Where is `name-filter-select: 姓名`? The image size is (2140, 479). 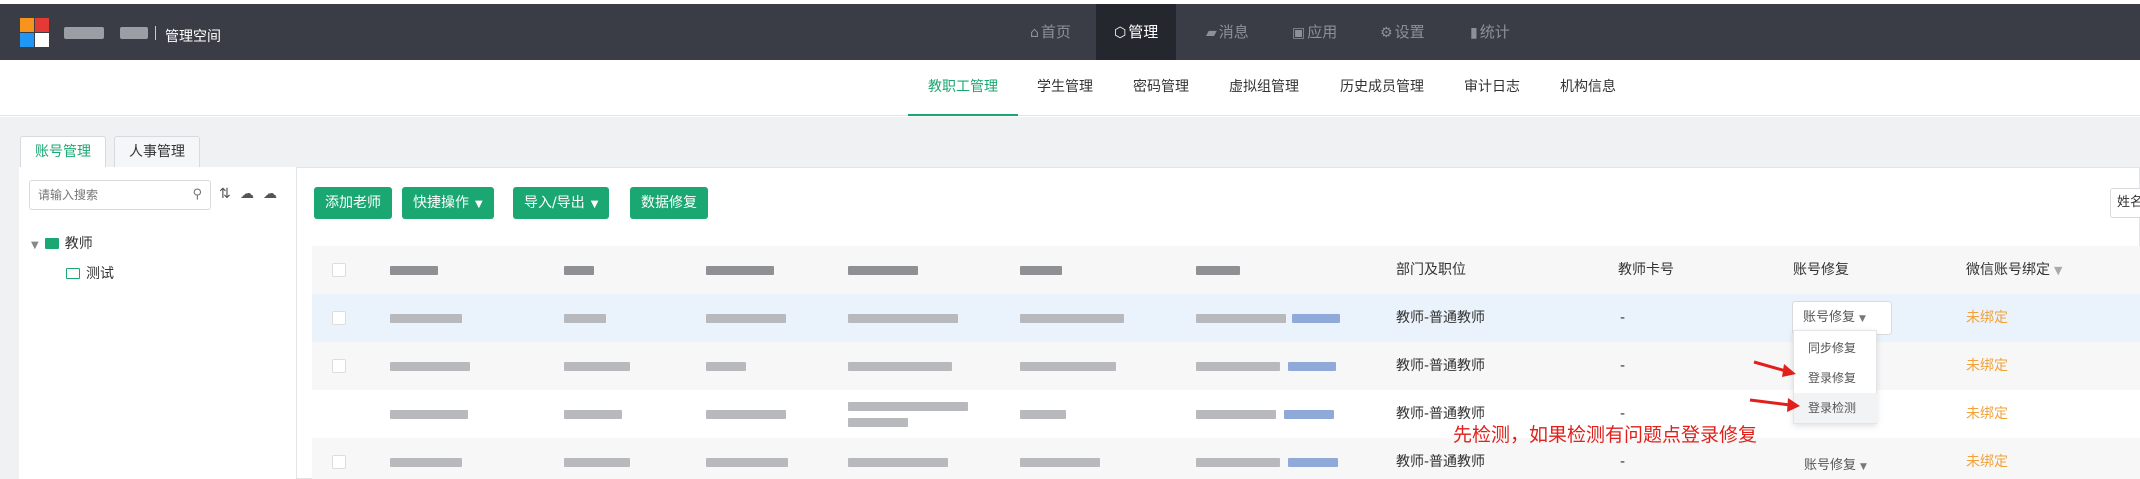
name-filter-select: 姓名 is located at coordinates (2125, 203).